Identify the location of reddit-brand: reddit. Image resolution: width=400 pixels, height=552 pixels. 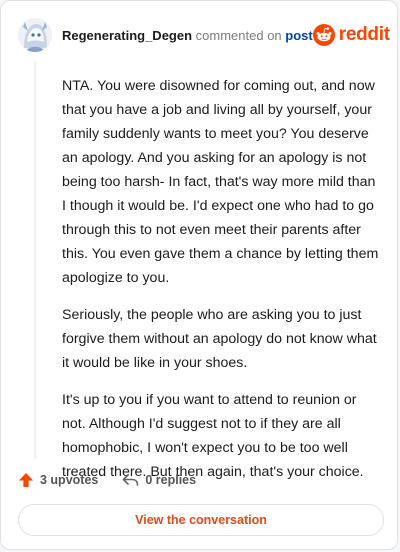
(351, 35).